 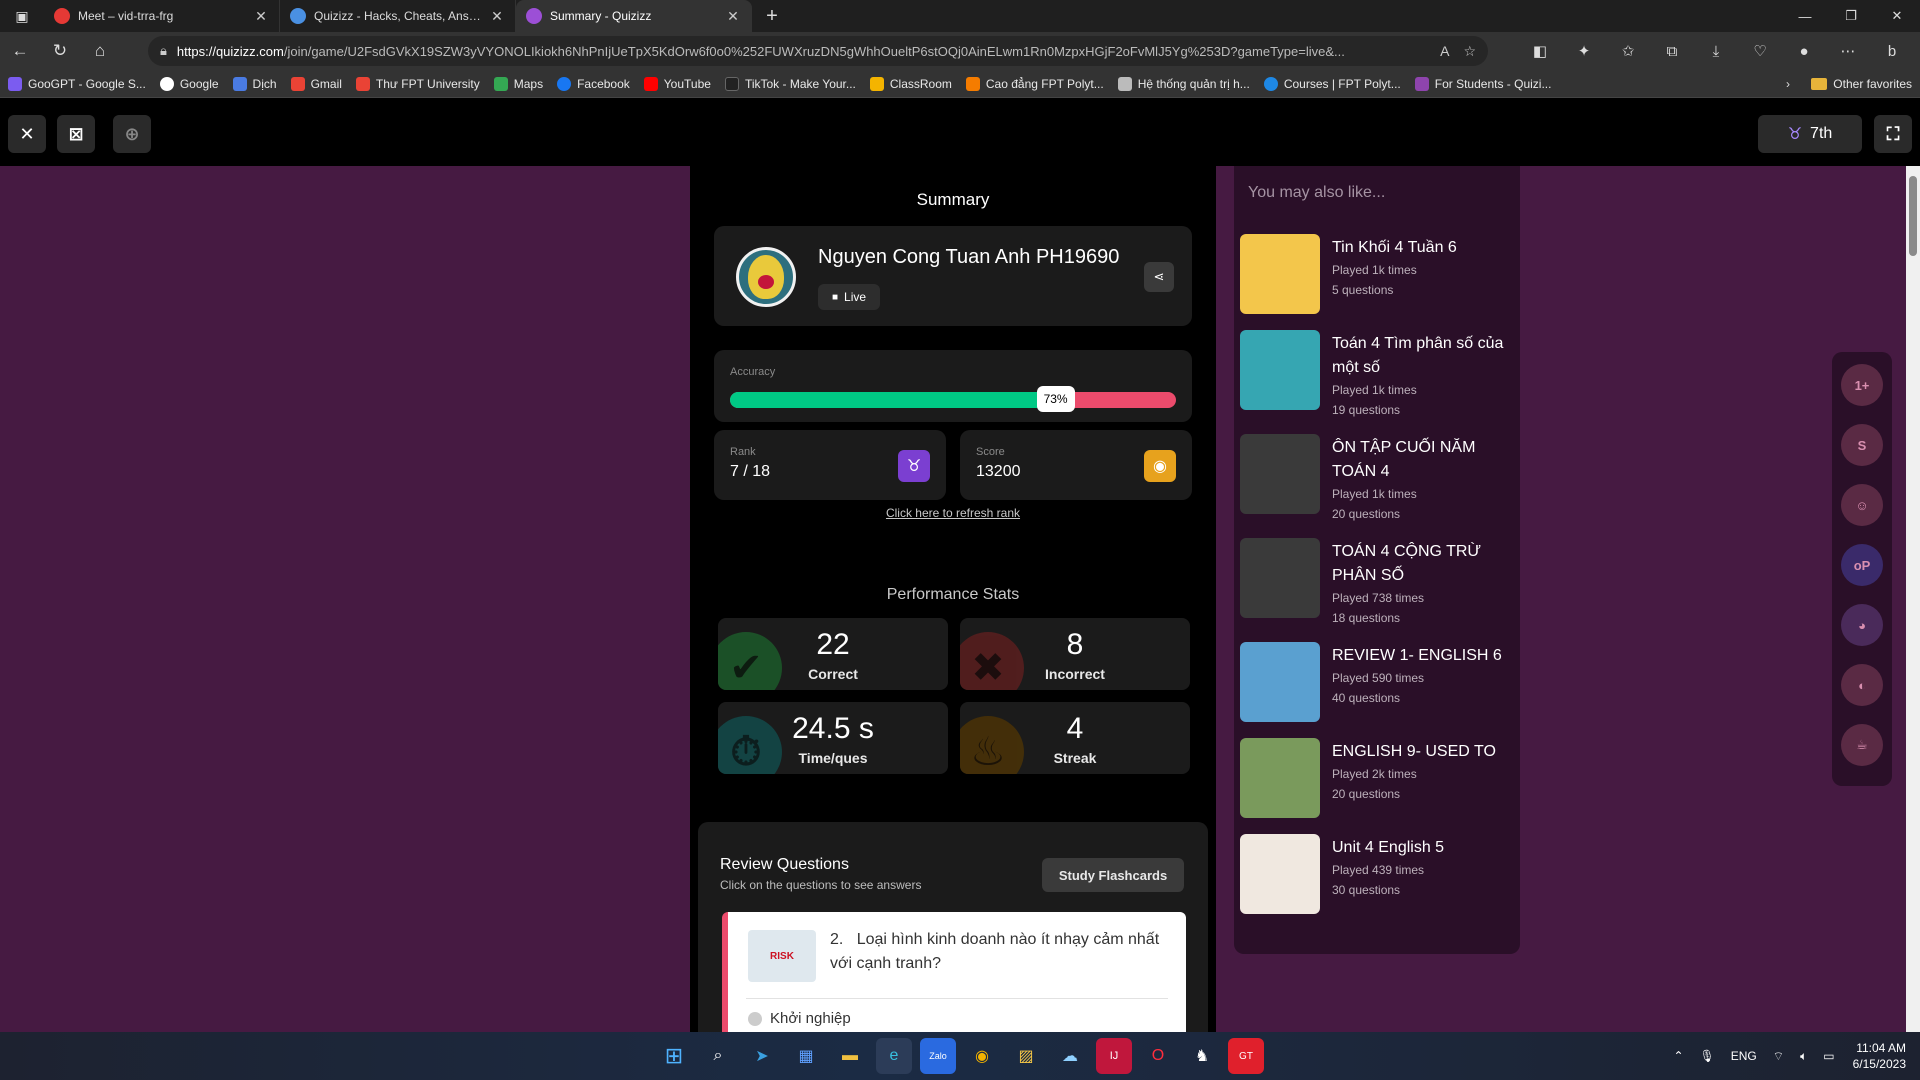 I want to click on time-per-question: 24.5 s, so click(x=833, y=728).